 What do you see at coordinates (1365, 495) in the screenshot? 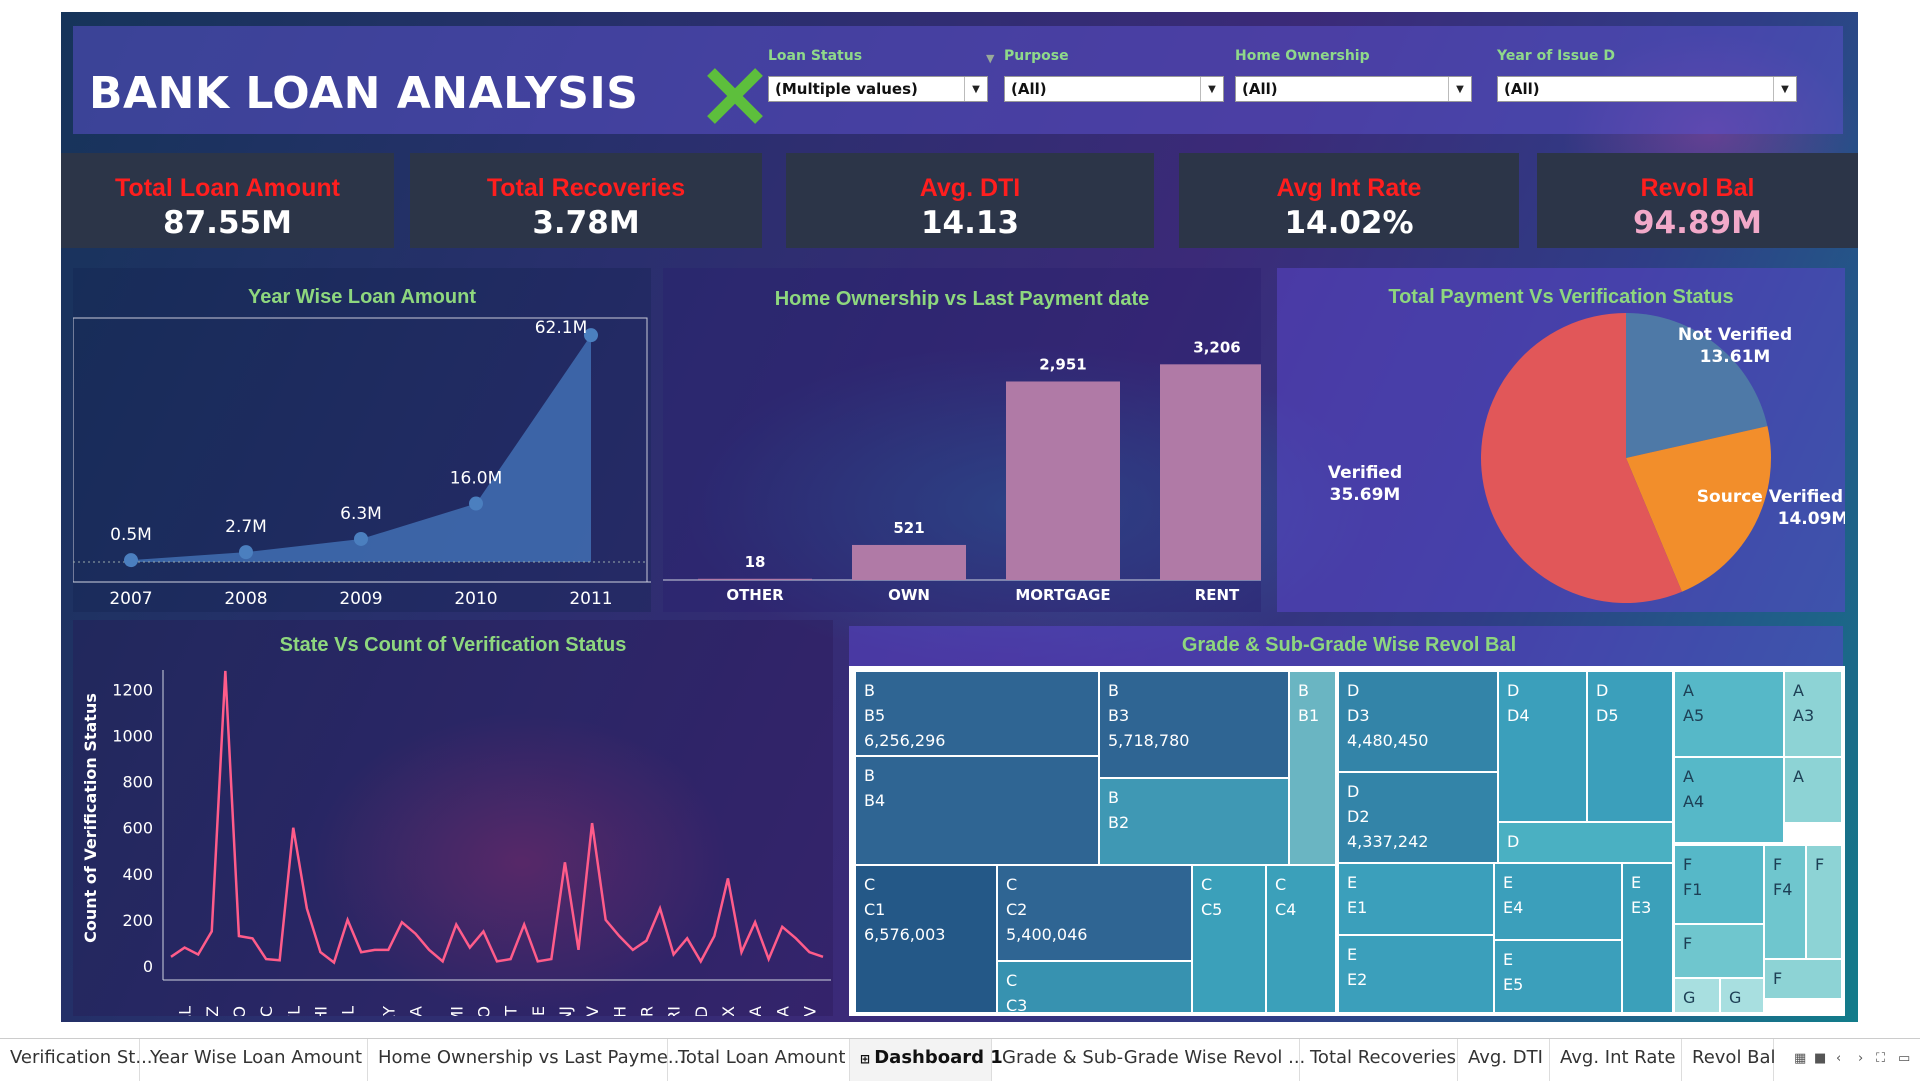
I see `slice-value-label: 35.69M` at bounding box center [1365, 495].